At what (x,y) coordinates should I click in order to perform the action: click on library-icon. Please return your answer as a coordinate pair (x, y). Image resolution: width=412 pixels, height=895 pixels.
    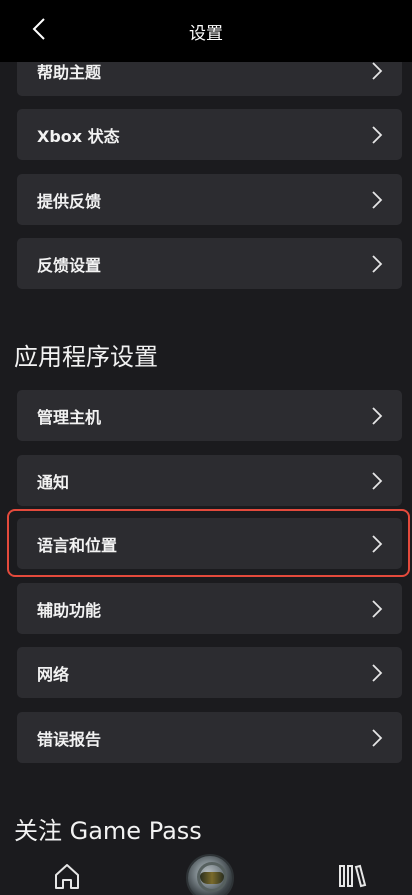
    Looking at the image, I should click on (353, 876).